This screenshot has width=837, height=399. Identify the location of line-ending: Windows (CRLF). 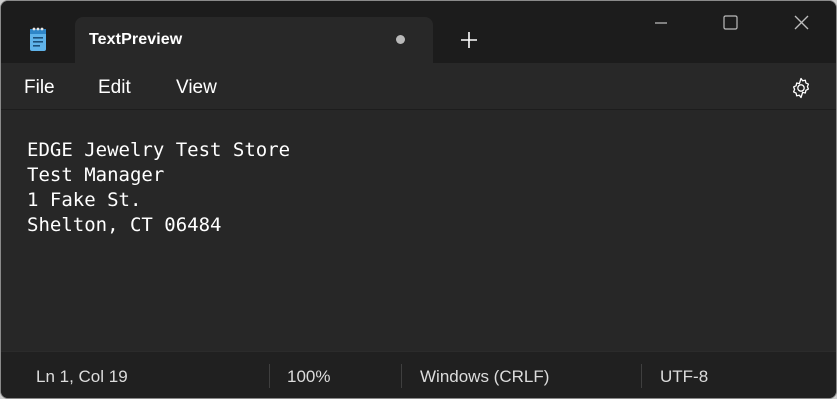
(484, 377).